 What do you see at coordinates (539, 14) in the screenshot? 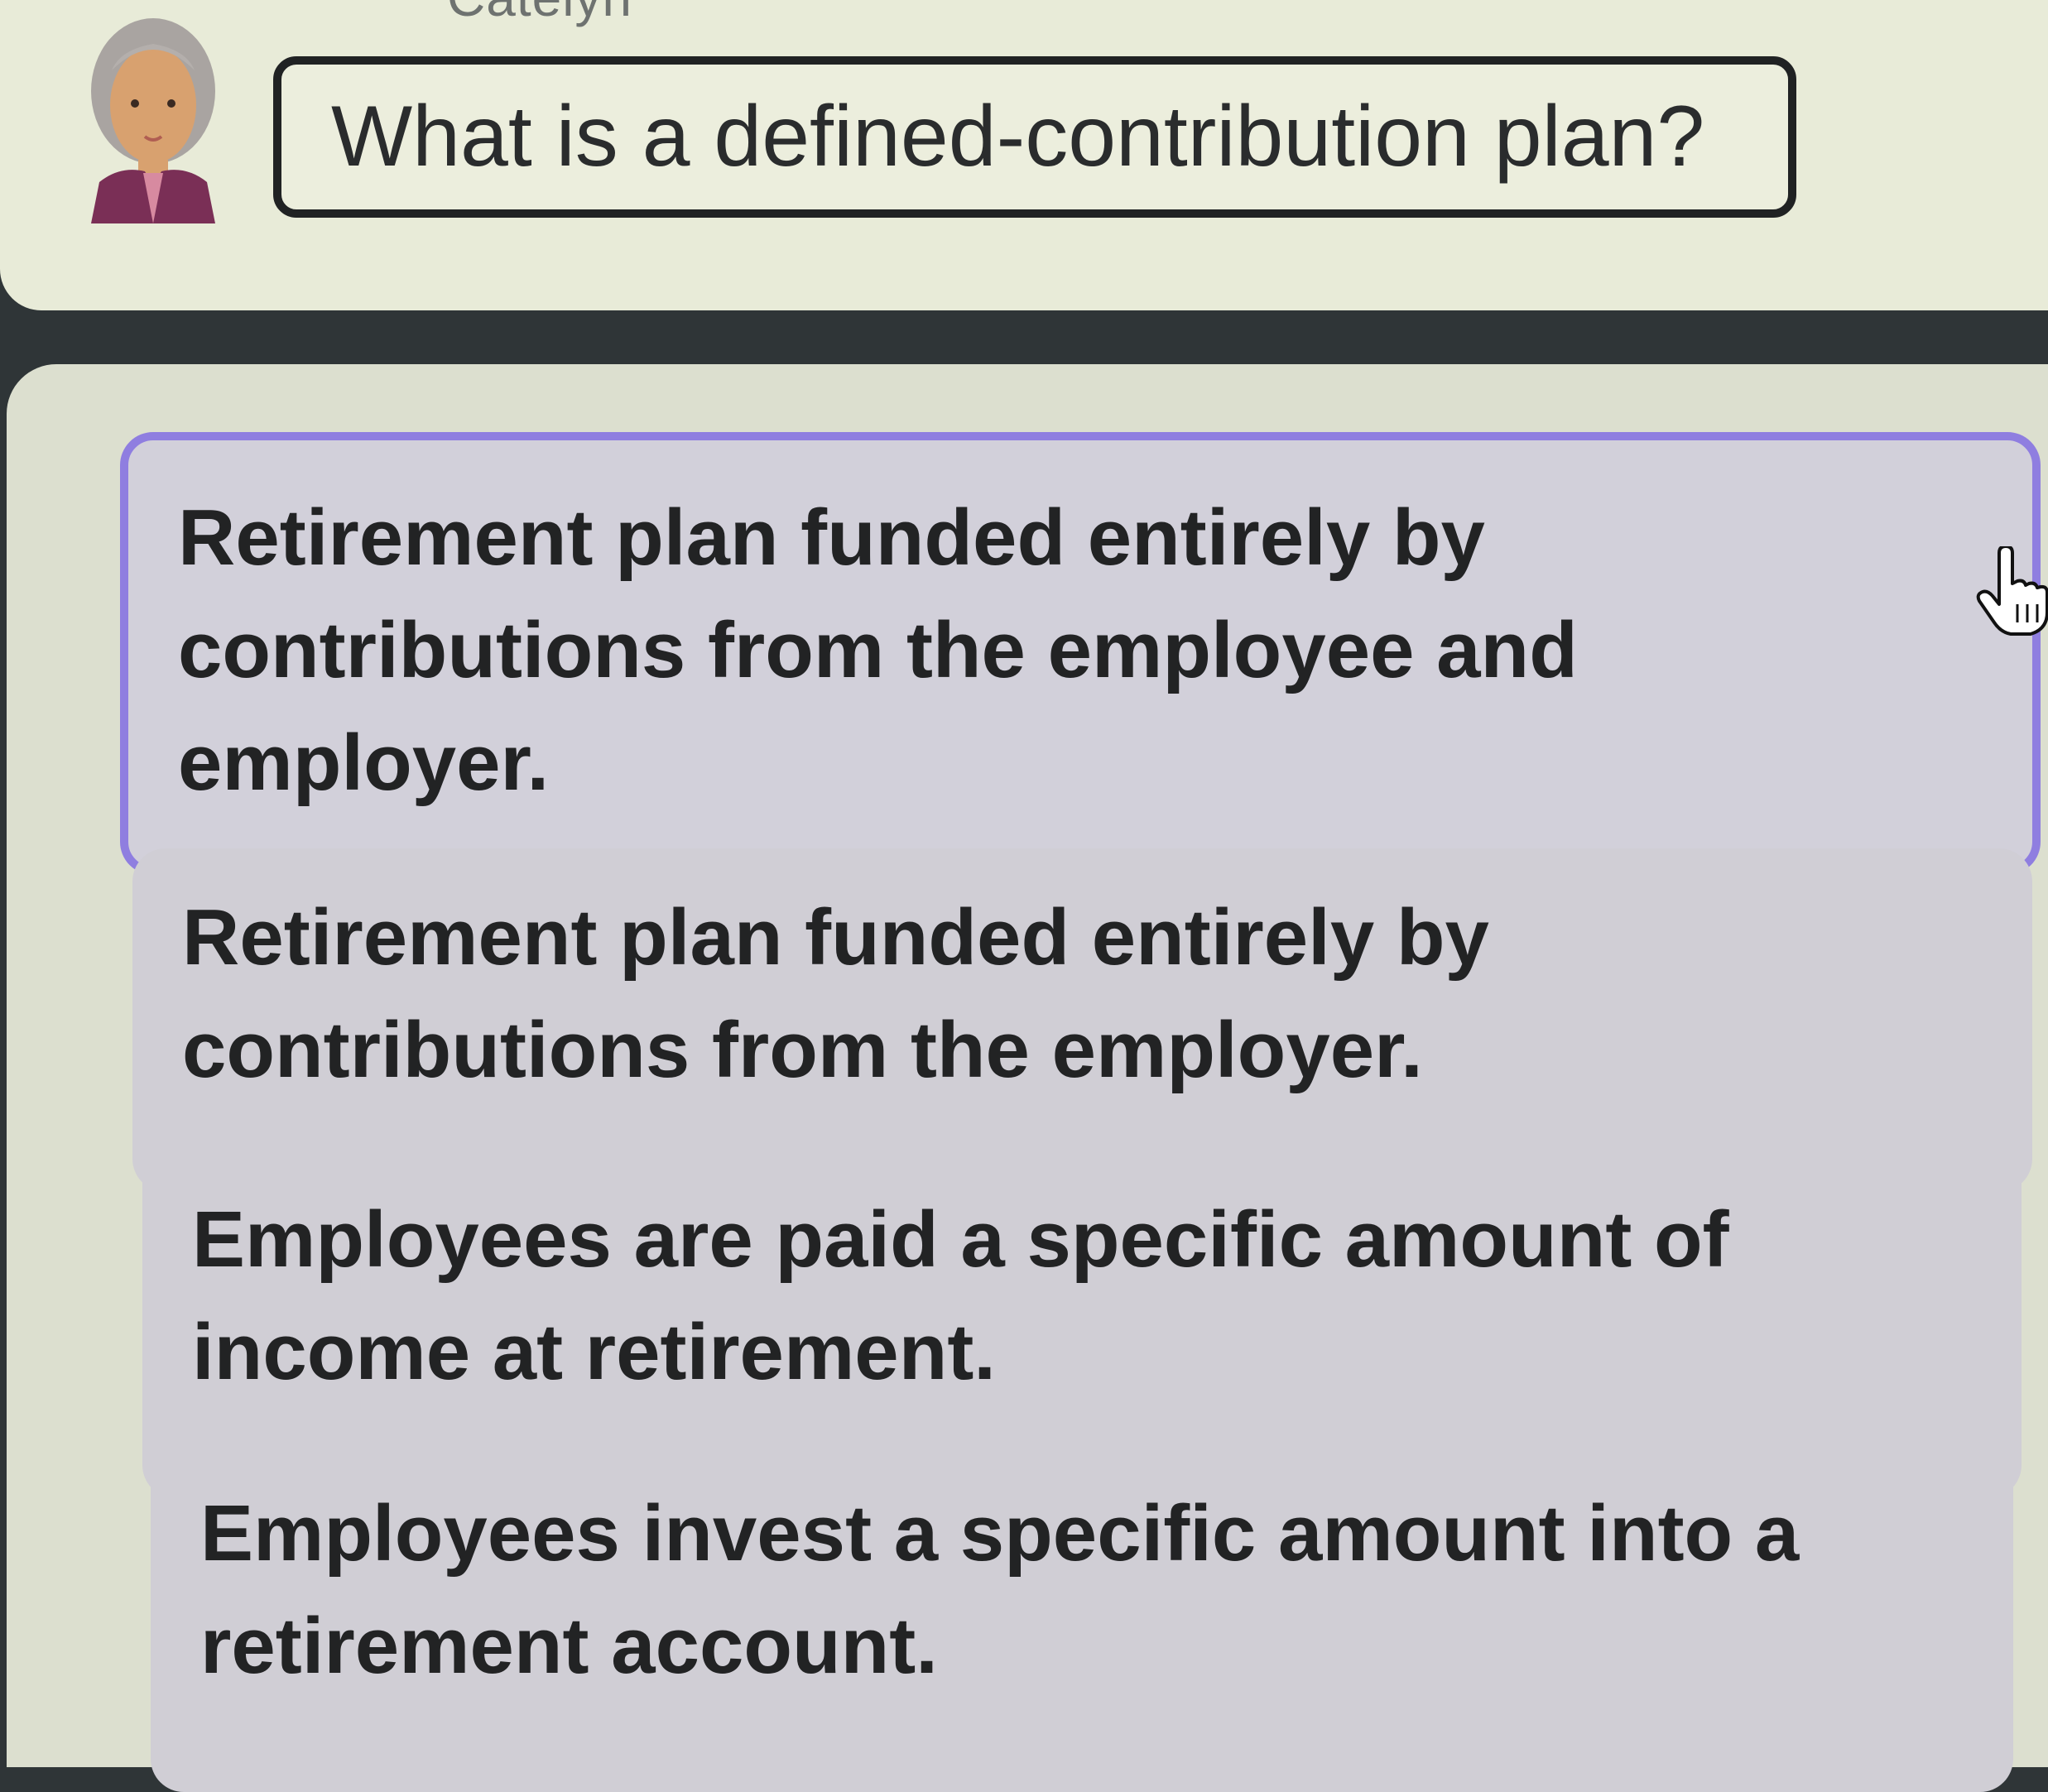
I see `speaker-name: Catelyn` at bounding box center [539, 14].